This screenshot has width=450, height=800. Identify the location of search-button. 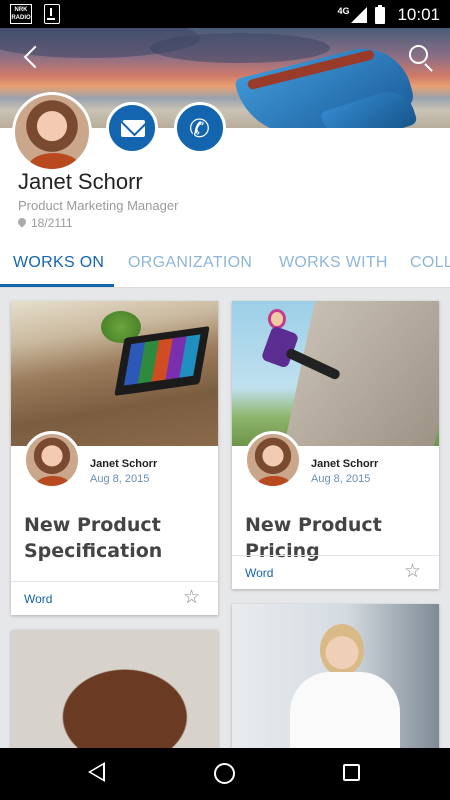
(421, 57).